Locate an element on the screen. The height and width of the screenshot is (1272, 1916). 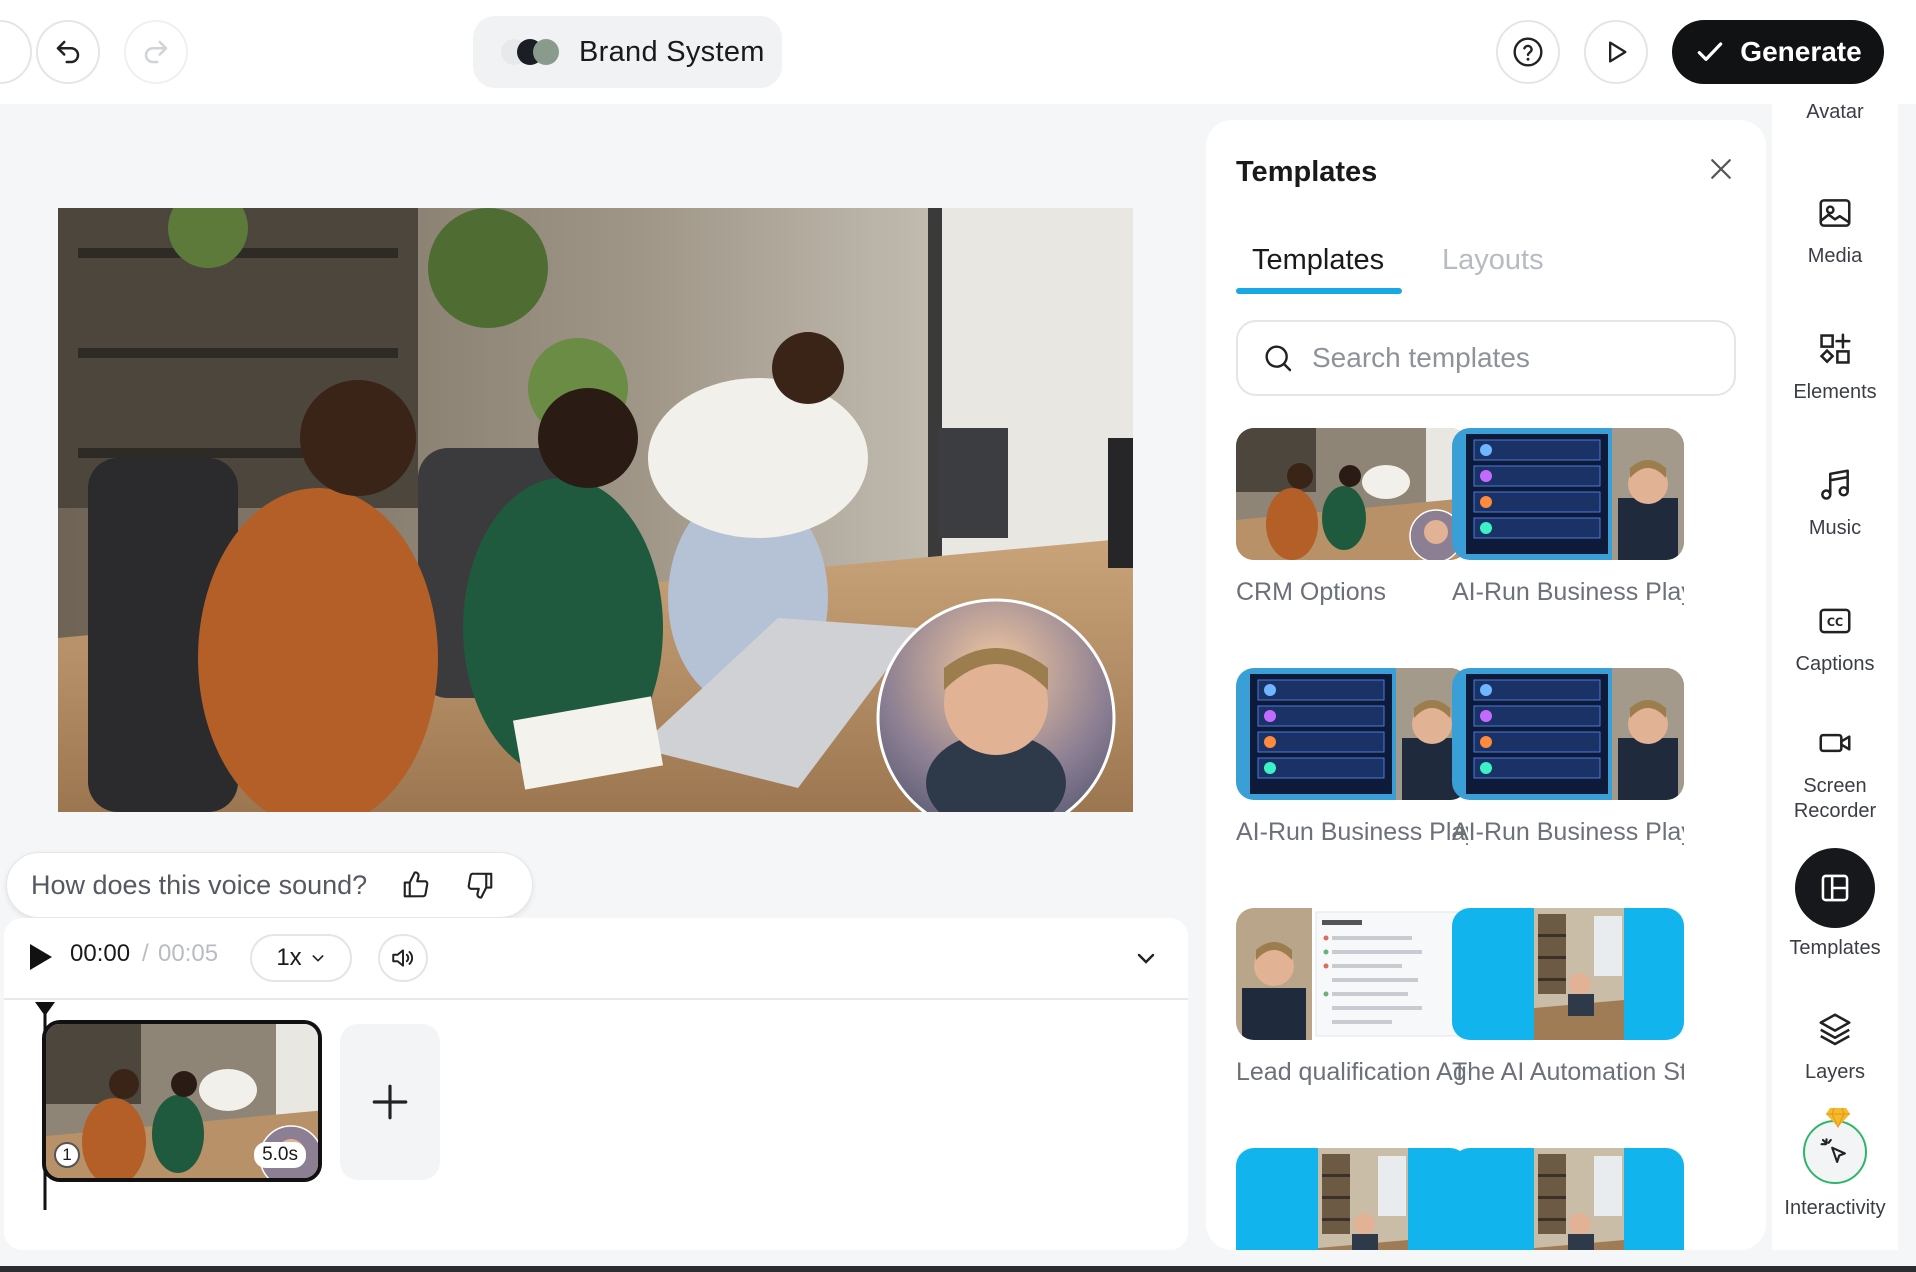
sidebar-item-interactivity: Interactivity is located at coordinates (1835, 1164).